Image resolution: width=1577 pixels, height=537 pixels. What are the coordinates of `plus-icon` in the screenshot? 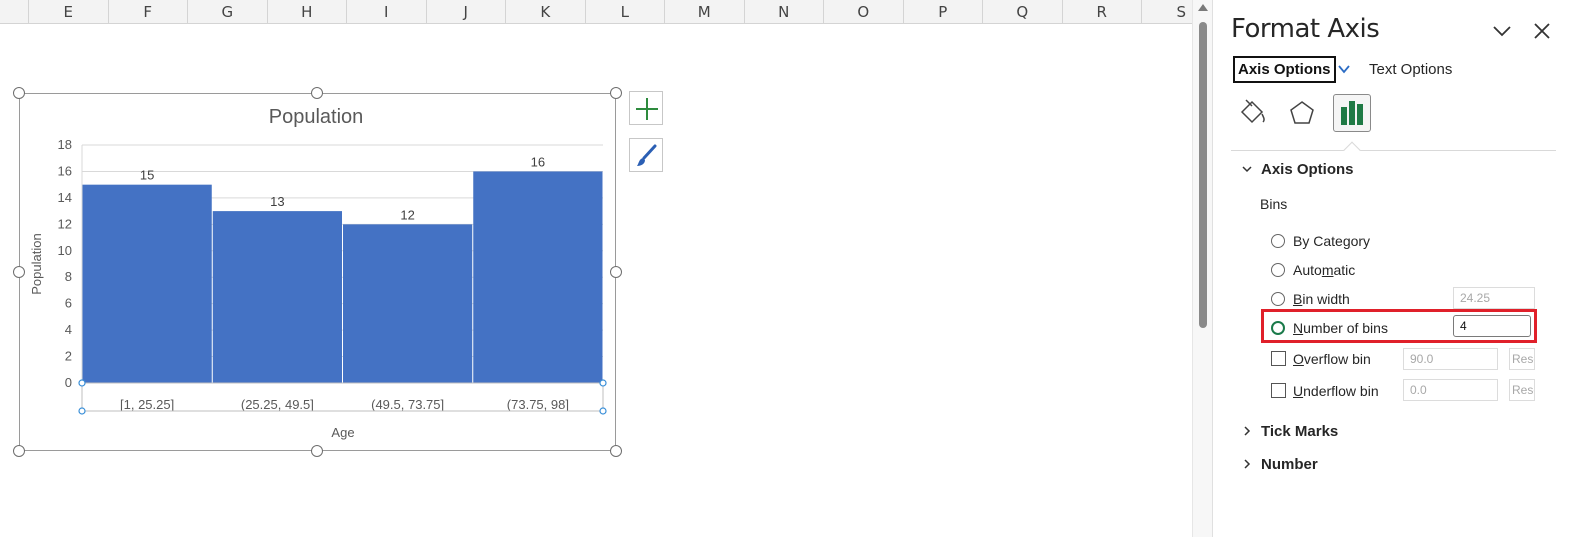 It's located at (647, 109).